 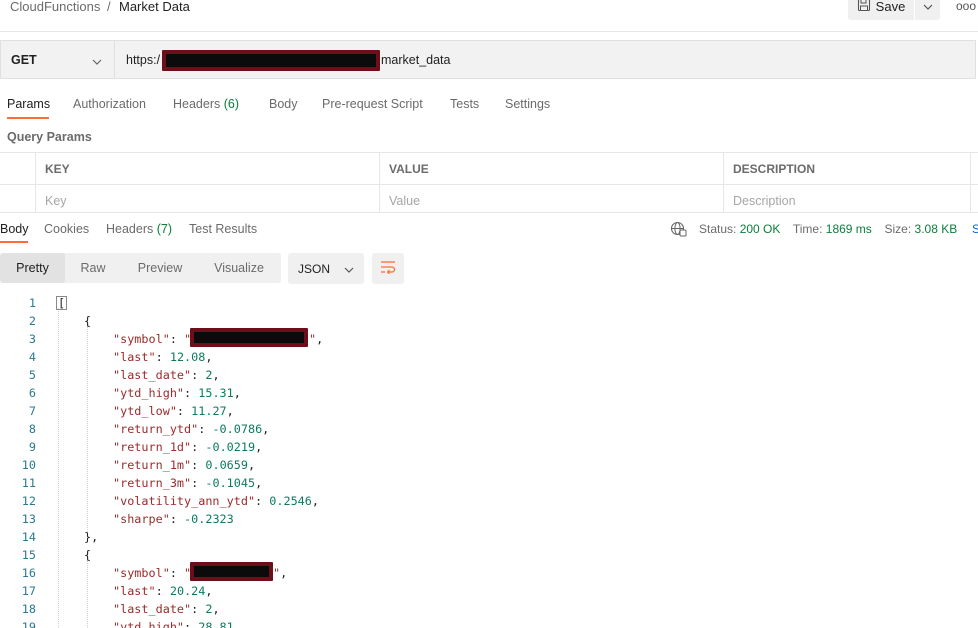 I want to click on more-options-icon: ooo, so click(x=966, y=6).